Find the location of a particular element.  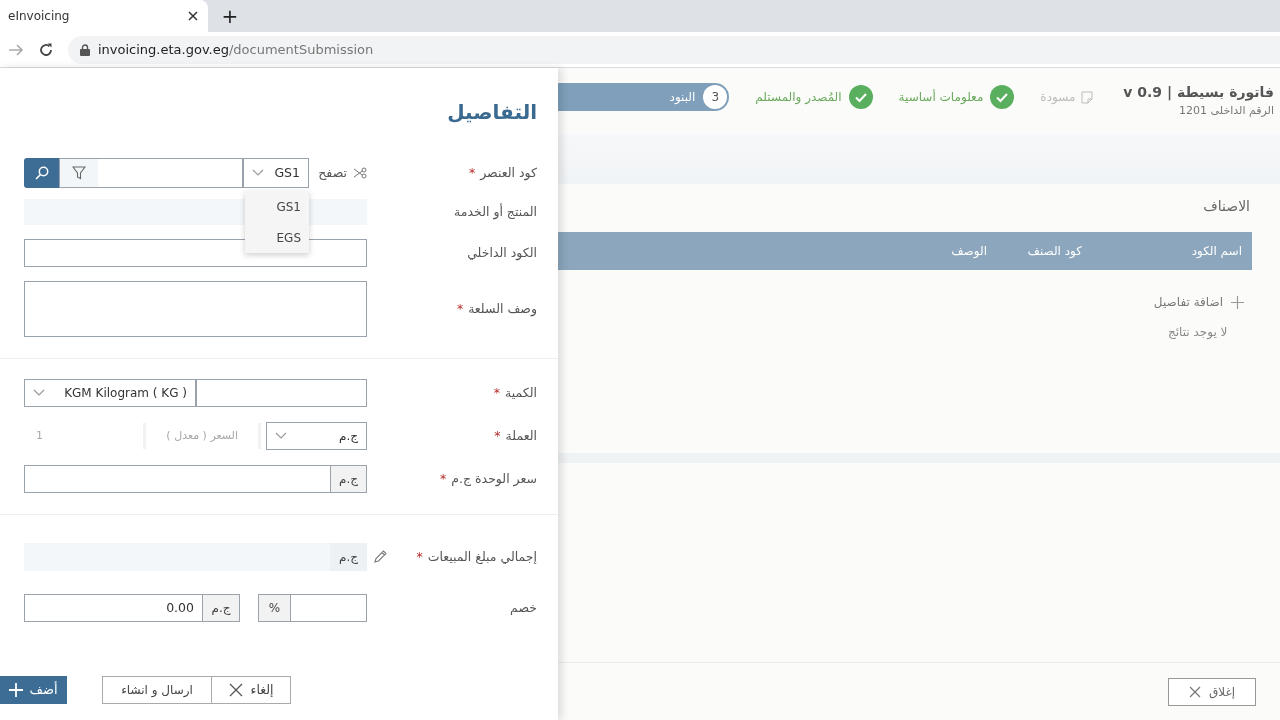

field-label: العملة * is located at coordinates (515, 435).